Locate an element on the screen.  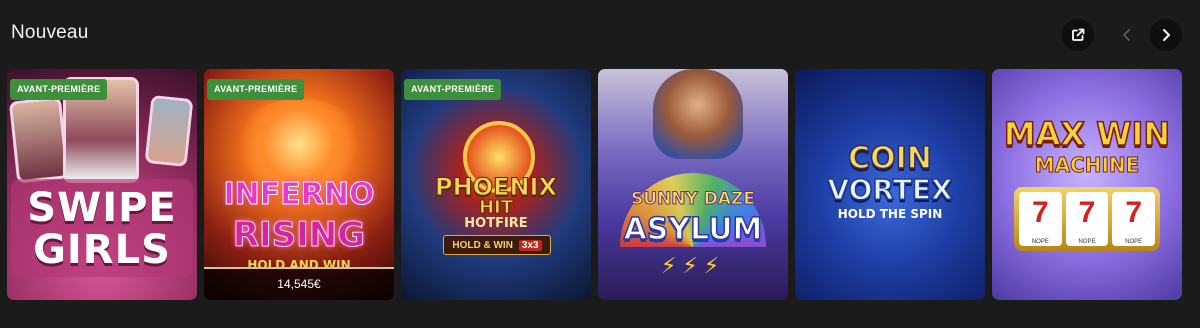
game-logo-line2: MACHINE is located at coordinates (1087, 165).